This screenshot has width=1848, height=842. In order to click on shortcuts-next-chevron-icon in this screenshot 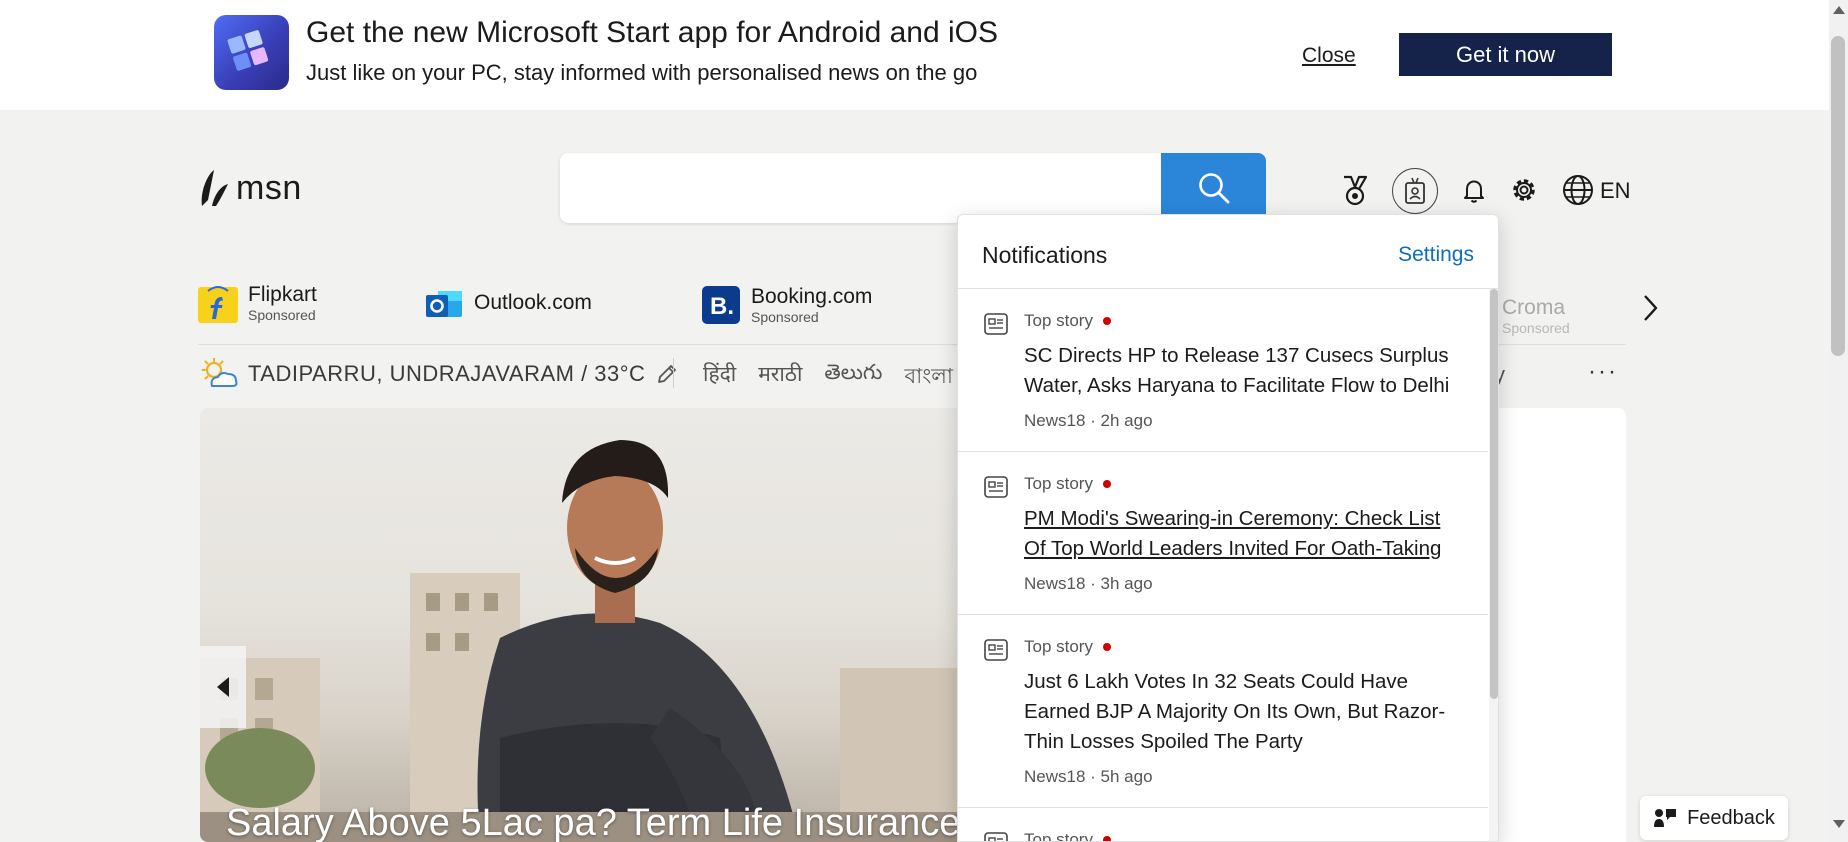, I will do `click(1650, 310)`.